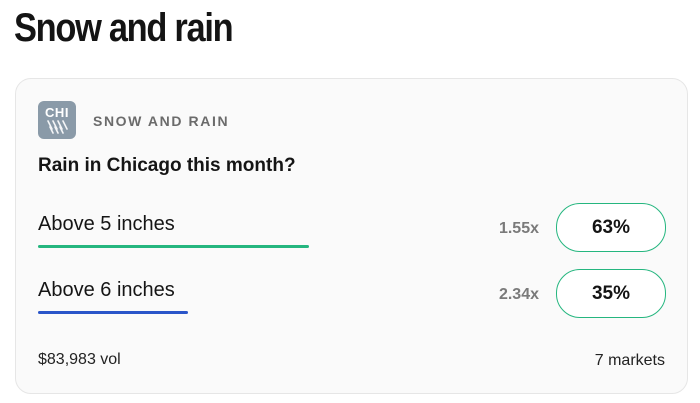 The height and width of the screenshot is (403, 700). Describe the element at coordinates (518, 228) in the screenshot. I see `payout-multiplier: 1.55x` at that location.